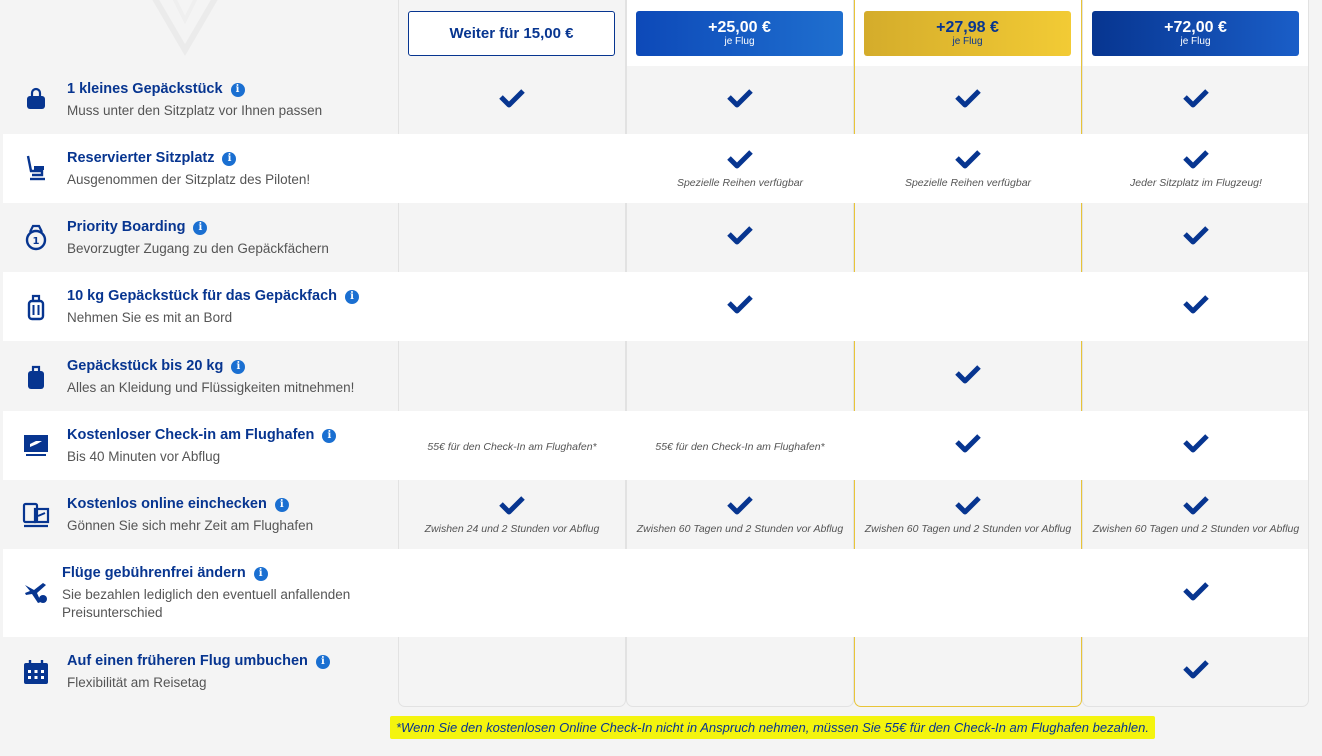  Describe the element at coordinates (36, 238) in the screenshot. I see `priority-icon: 1` at that location.